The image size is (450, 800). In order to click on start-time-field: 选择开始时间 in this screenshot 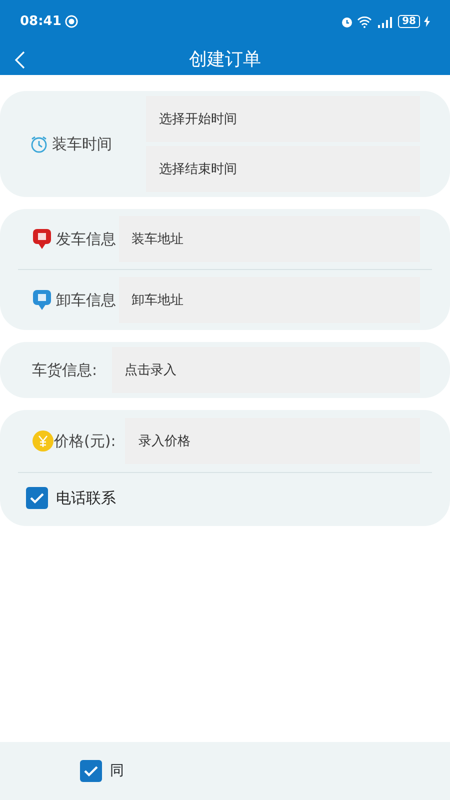, I will do `click(283, 119)`.